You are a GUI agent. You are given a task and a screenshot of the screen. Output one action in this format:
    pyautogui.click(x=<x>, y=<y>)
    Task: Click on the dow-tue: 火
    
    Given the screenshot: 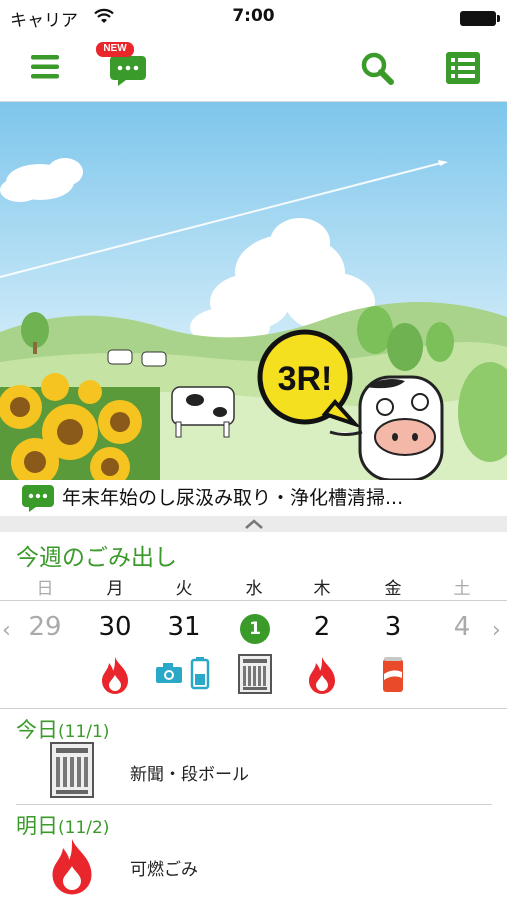 What is the action you would take?
    pyautogui.click(x=184, y=589)
    